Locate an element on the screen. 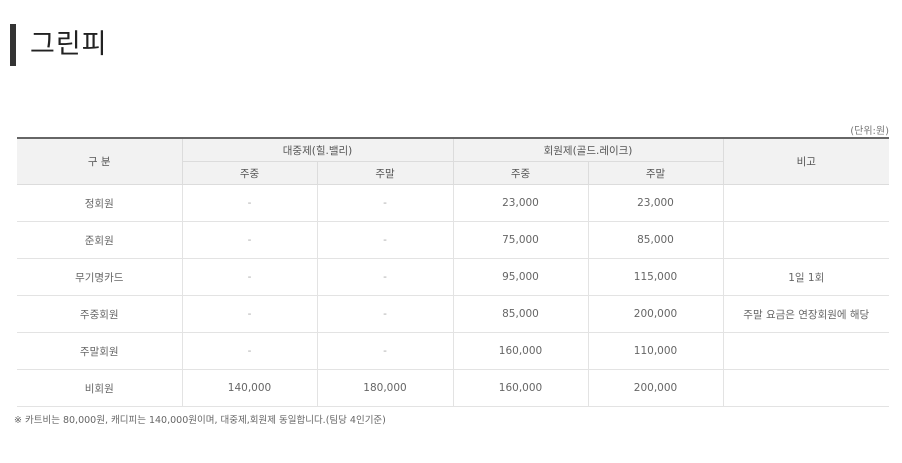  row-category: 준회원 is located at coordinates (99, 240).